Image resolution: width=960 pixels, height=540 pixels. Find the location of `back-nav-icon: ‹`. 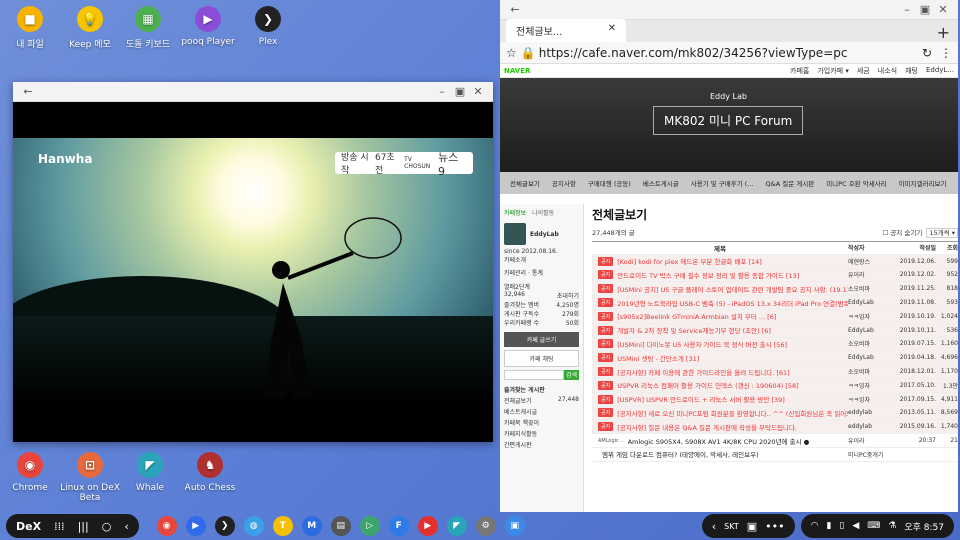

back-nav-icon: ‹ is located at coordinates (126, 526).